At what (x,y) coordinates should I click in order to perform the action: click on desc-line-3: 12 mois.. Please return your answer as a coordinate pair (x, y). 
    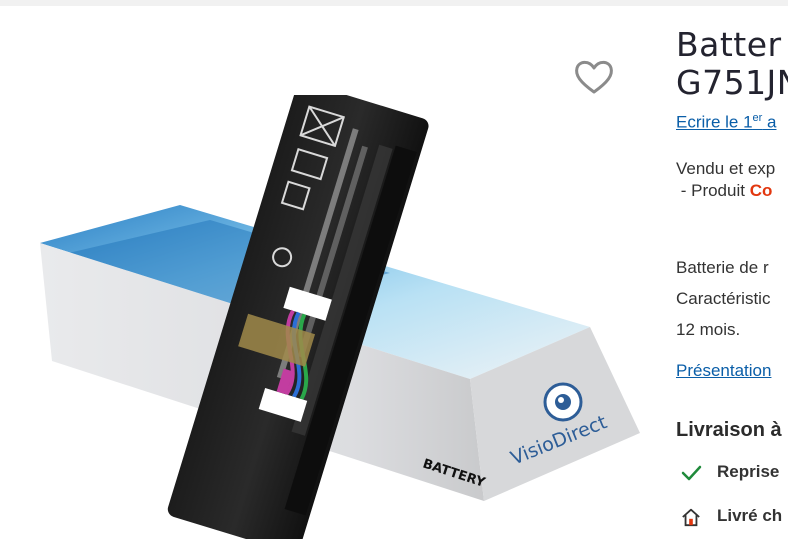
    Looking at the image, I should click on (708, 329).